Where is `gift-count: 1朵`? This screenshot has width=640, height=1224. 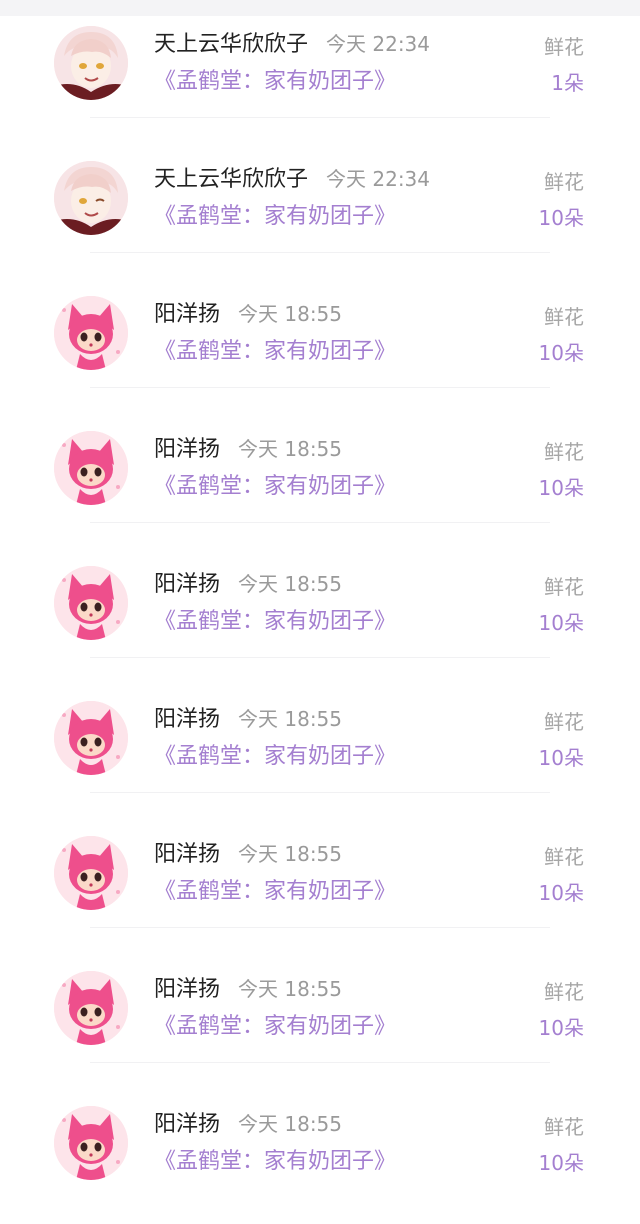 gift-count: 1朵 is located at coordinates (567, 83).